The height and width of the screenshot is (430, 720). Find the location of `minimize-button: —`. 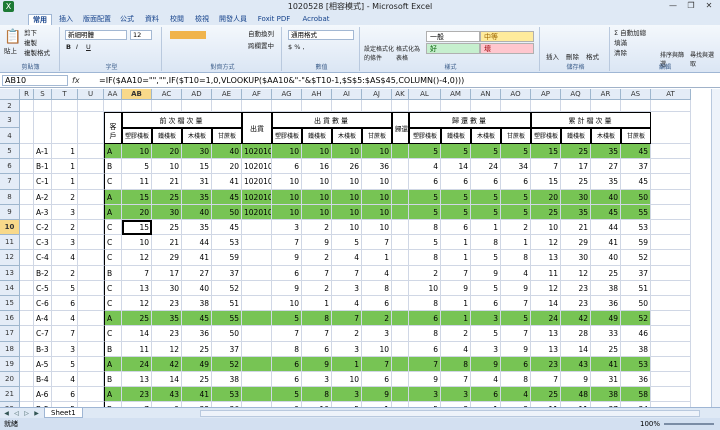

minimize-button: — is located at coordinates (673, 6).